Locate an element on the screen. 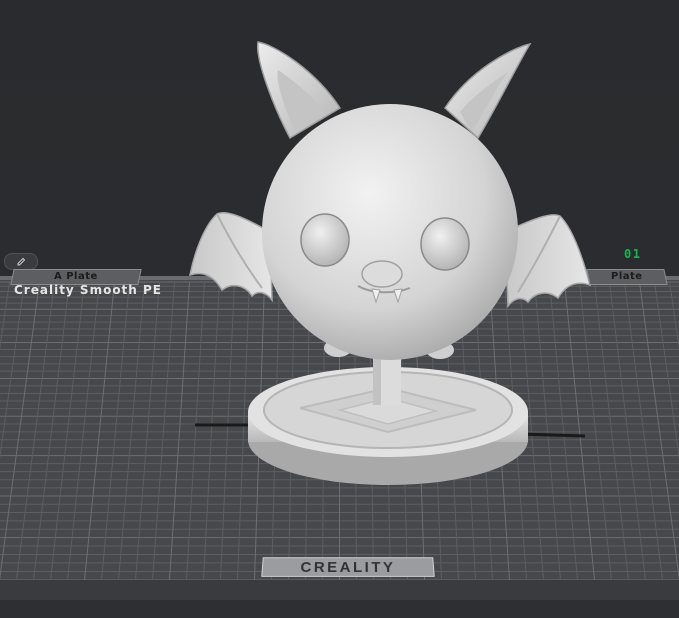 This screenshot has height=618, width=679. bat-nose is located at coordinates (382, 274).